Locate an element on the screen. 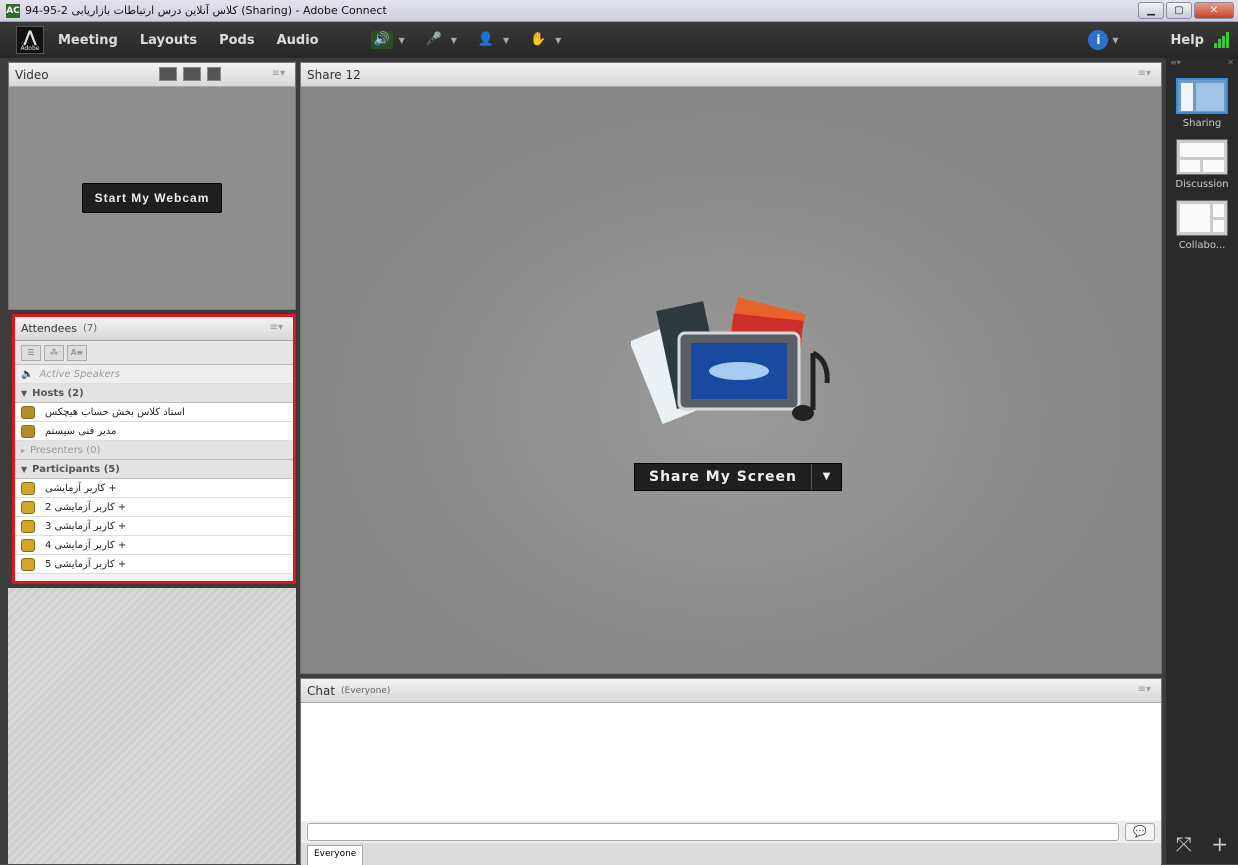 The width and height of the screenshot is (1238, 865). adobe-logo: ⋀ Adobe is located at coordinates (30, 40).